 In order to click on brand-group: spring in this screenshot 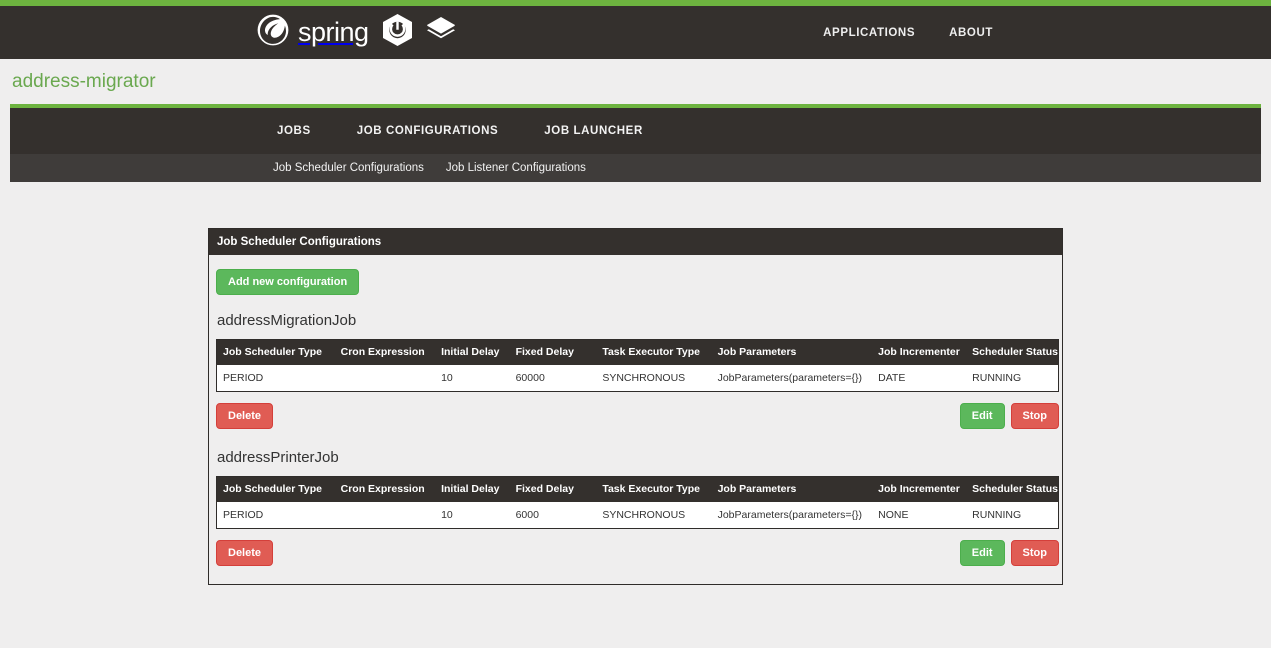, I will do `click(356, 32)`.